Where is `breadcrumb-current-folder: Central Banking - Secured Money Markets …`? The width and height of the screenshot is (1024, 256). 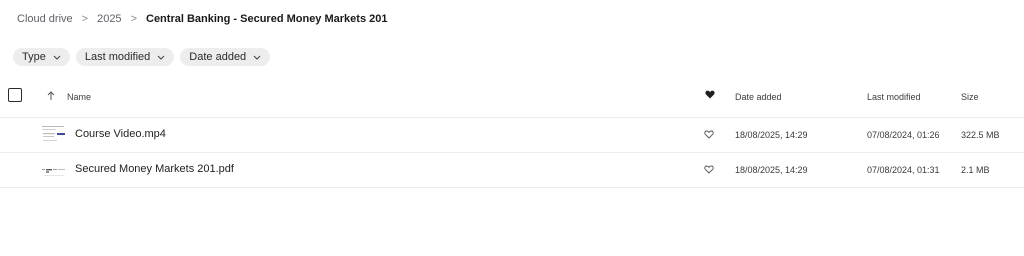
breadcrumb-current-folder: Central Banking - Secured Money Markets … is located at coordinates (267, 19).